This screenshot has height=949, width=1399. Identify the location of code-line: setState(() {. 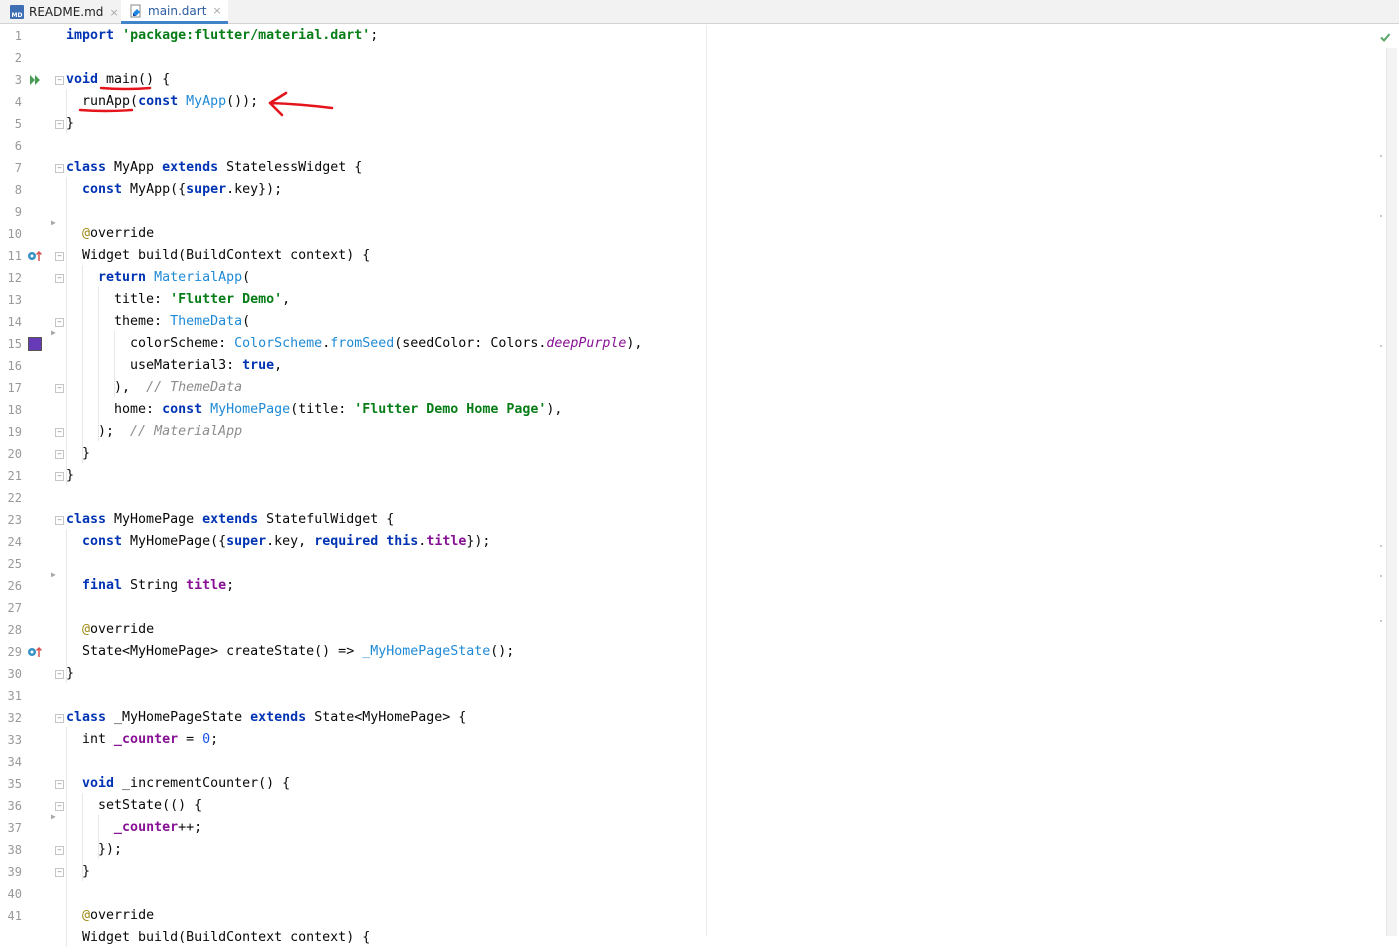
(134, 806).